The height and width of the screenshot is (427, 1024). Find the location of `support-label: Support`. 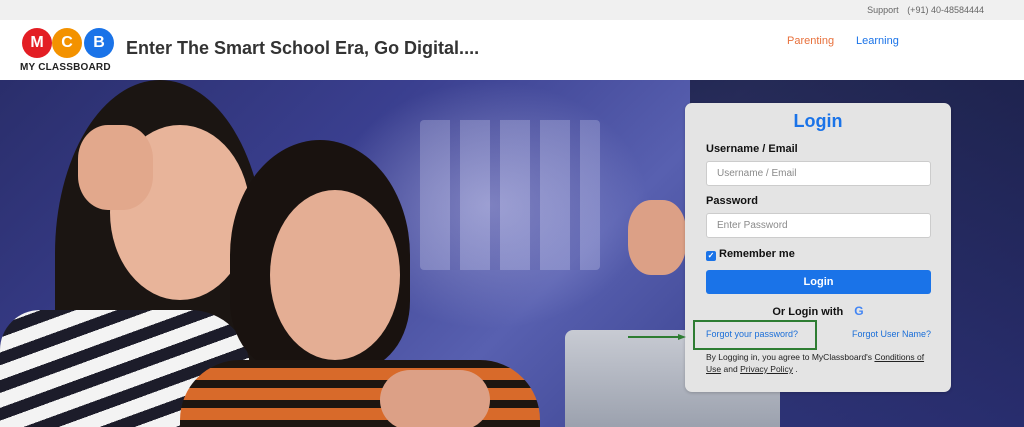

support-label: Support is located at coordinates (883, 10).